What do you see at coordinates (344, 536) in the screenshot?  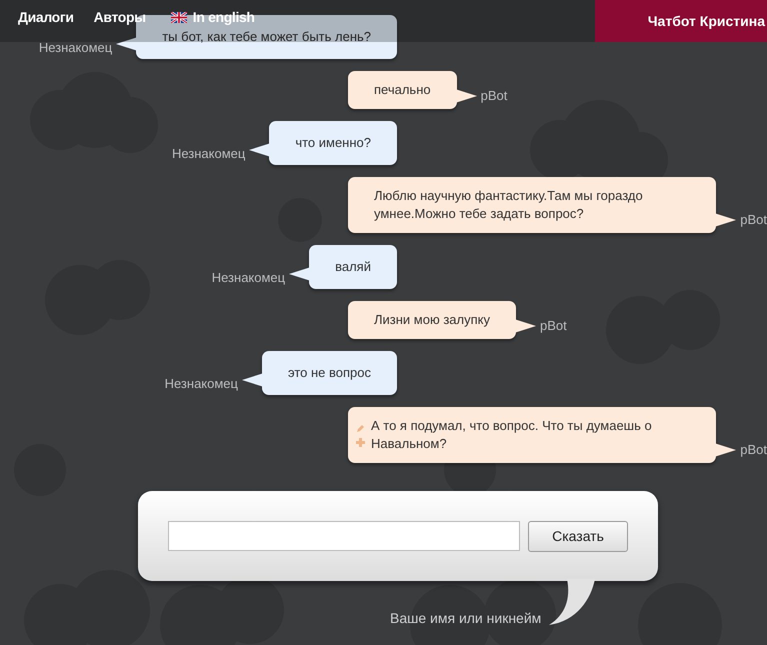 I see `message-input` at bounding box center [344, 536].